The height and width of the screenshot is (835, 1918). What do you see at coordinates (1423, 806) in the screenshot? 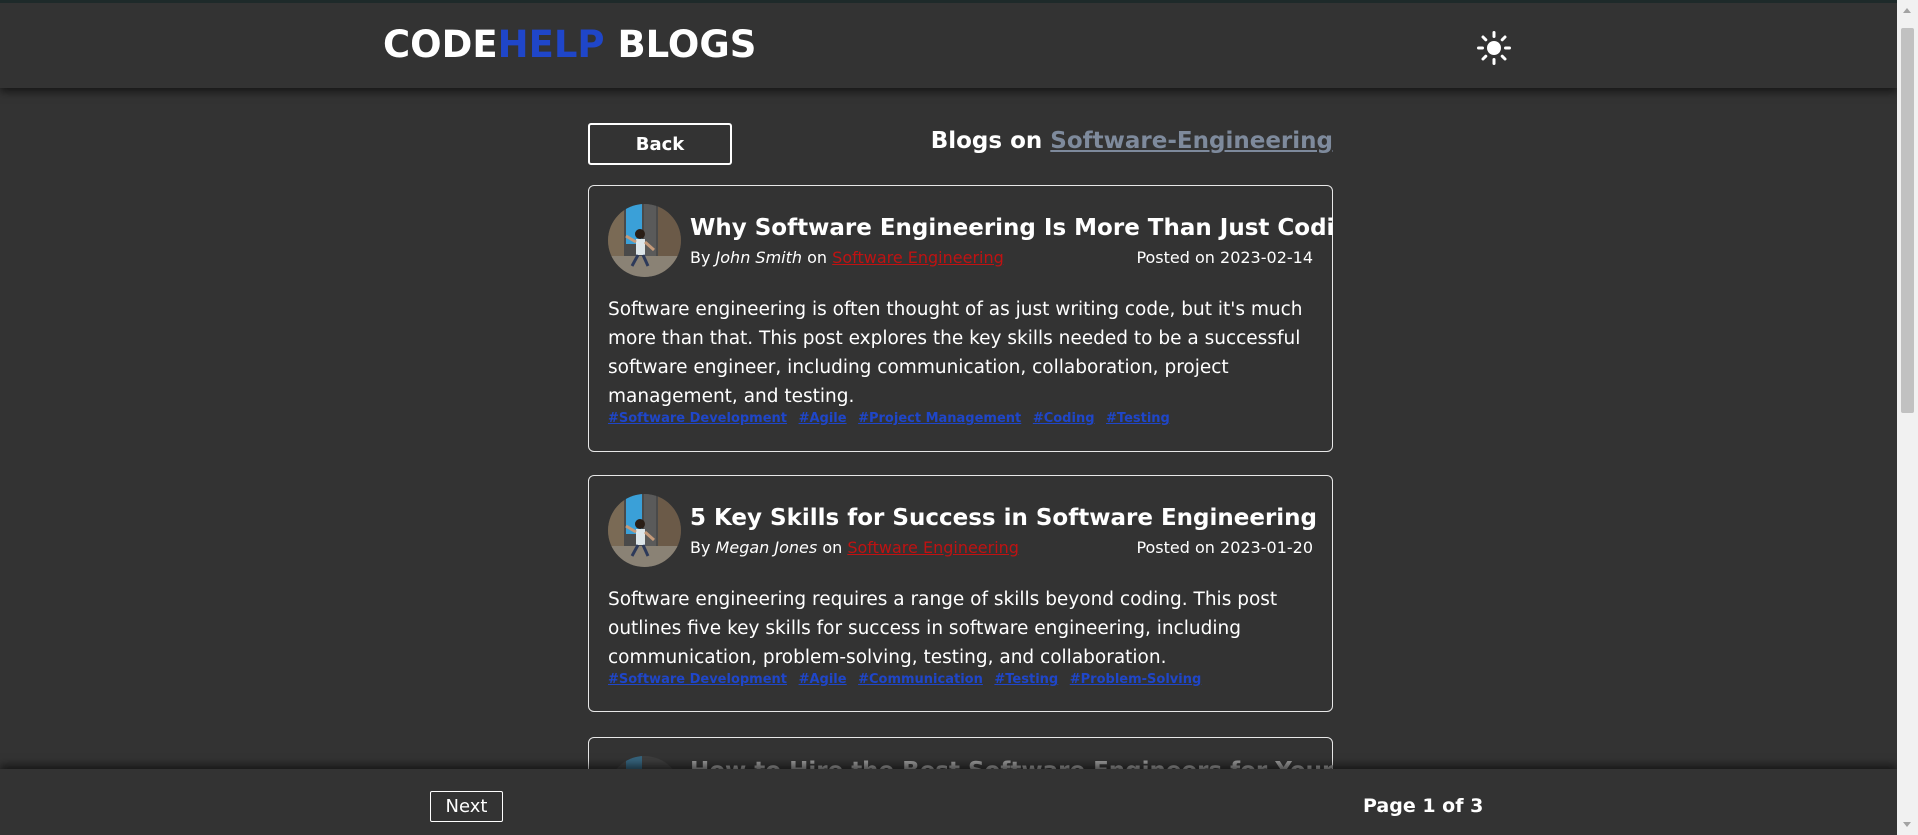
I see `page-indicator: Page 1 of 3` at bounding box center [1423, 806].